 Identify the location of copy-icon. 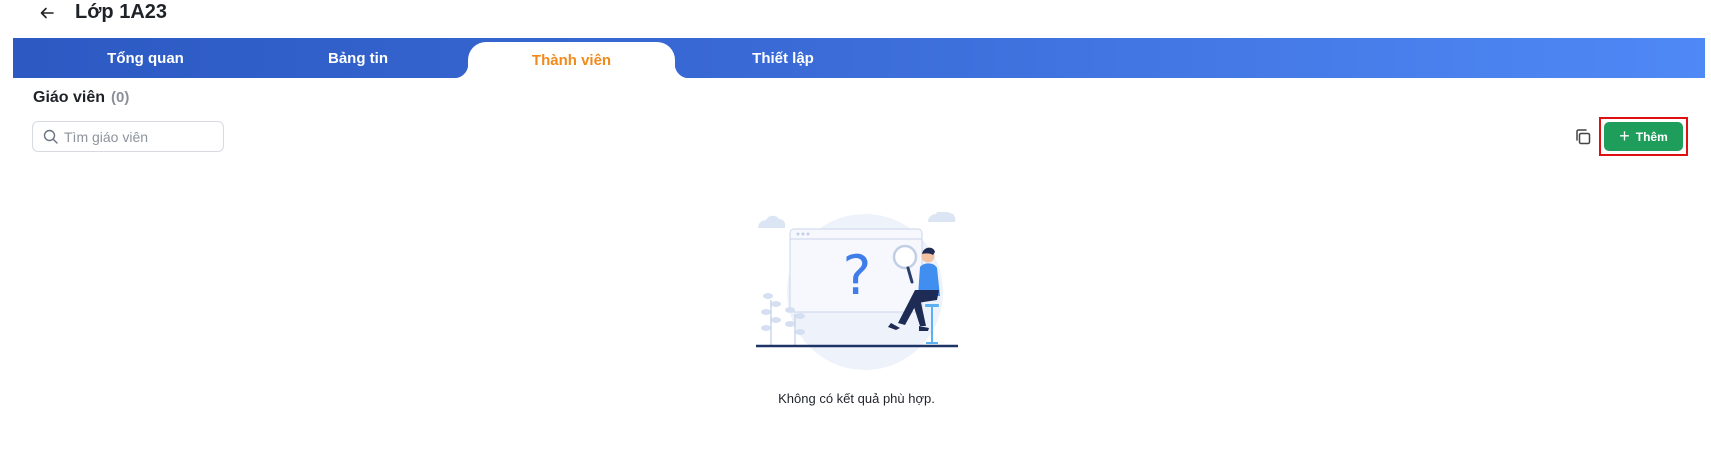
(1583, 137).